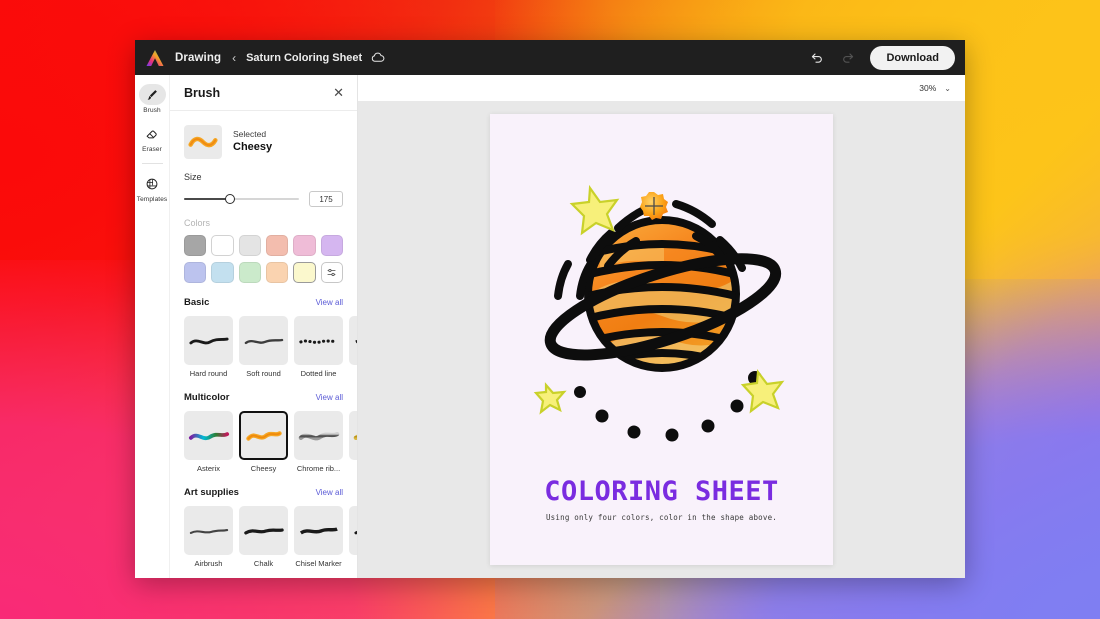 Image resolution: width=1100 pixels, height=619 pixels. I want to click on brush-item-dotted-line: Dotted line, so click(318, 347).